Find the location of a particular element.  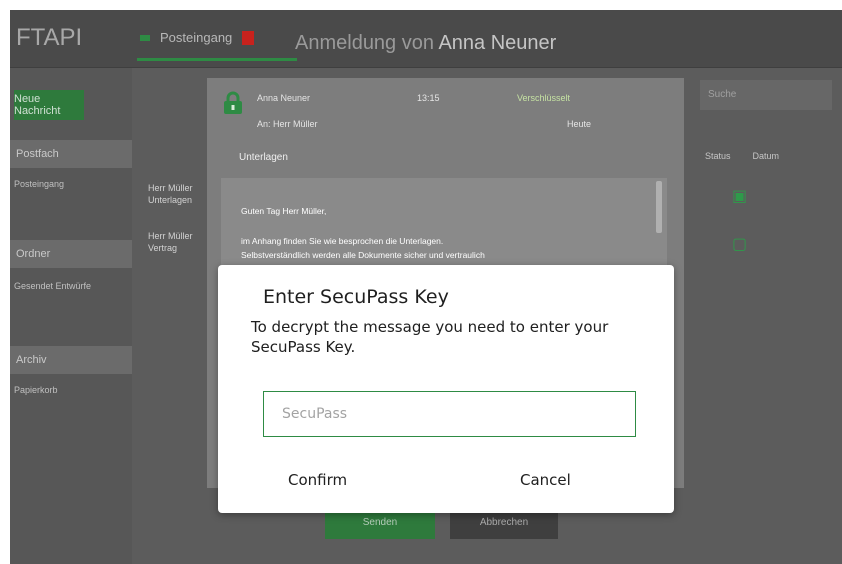

search-input: Suche is located at coordinates (766, 95).